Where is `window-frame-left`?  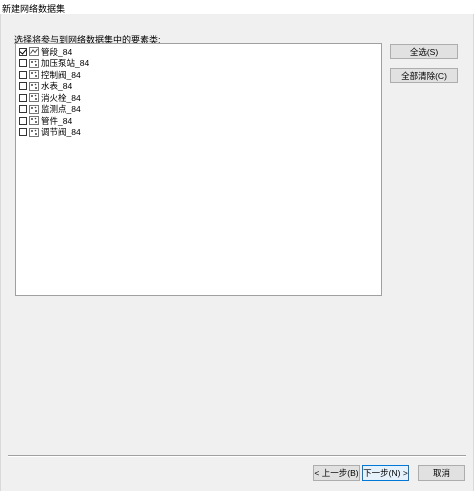 window-frame-left is located at coordinates (0, 252).